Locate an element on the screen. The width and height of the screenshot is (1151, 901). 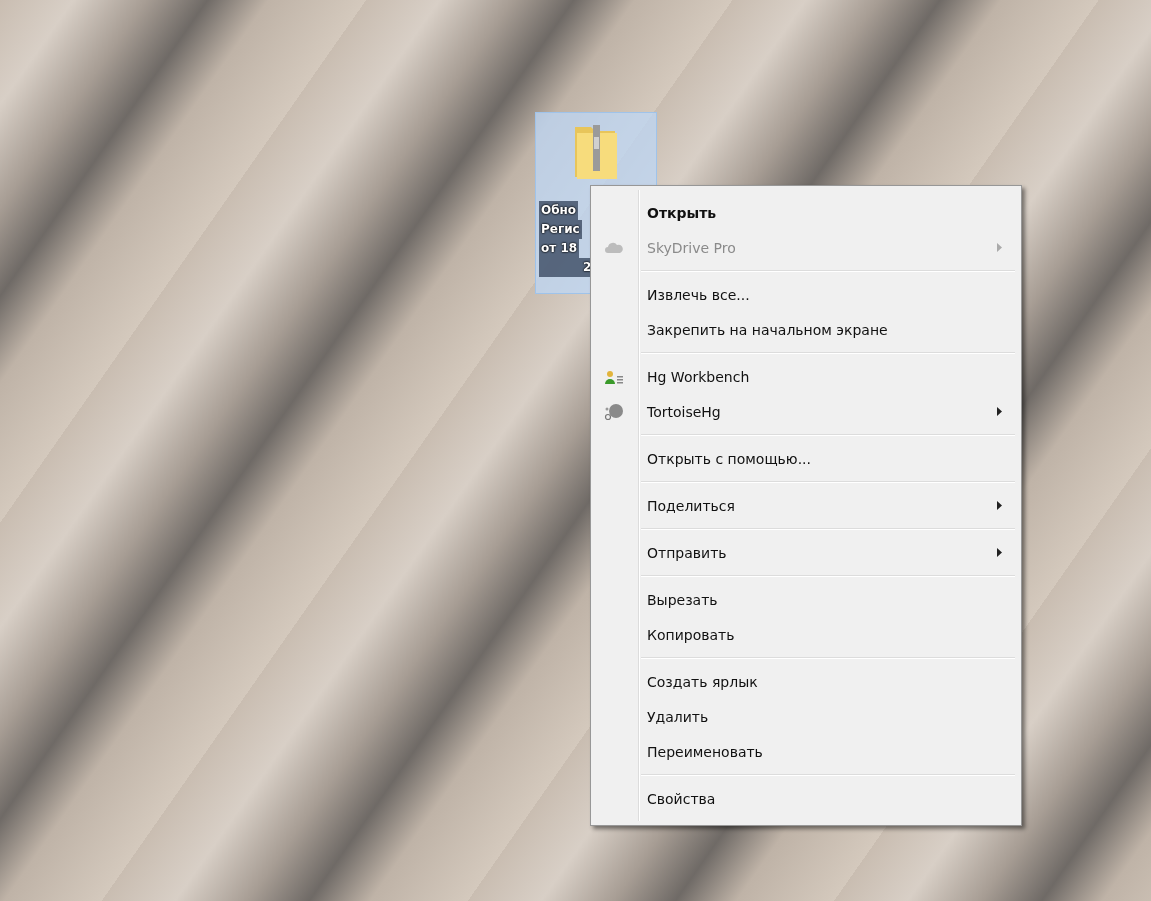
file-name-text: Обно is located at coordinates (559, 210).